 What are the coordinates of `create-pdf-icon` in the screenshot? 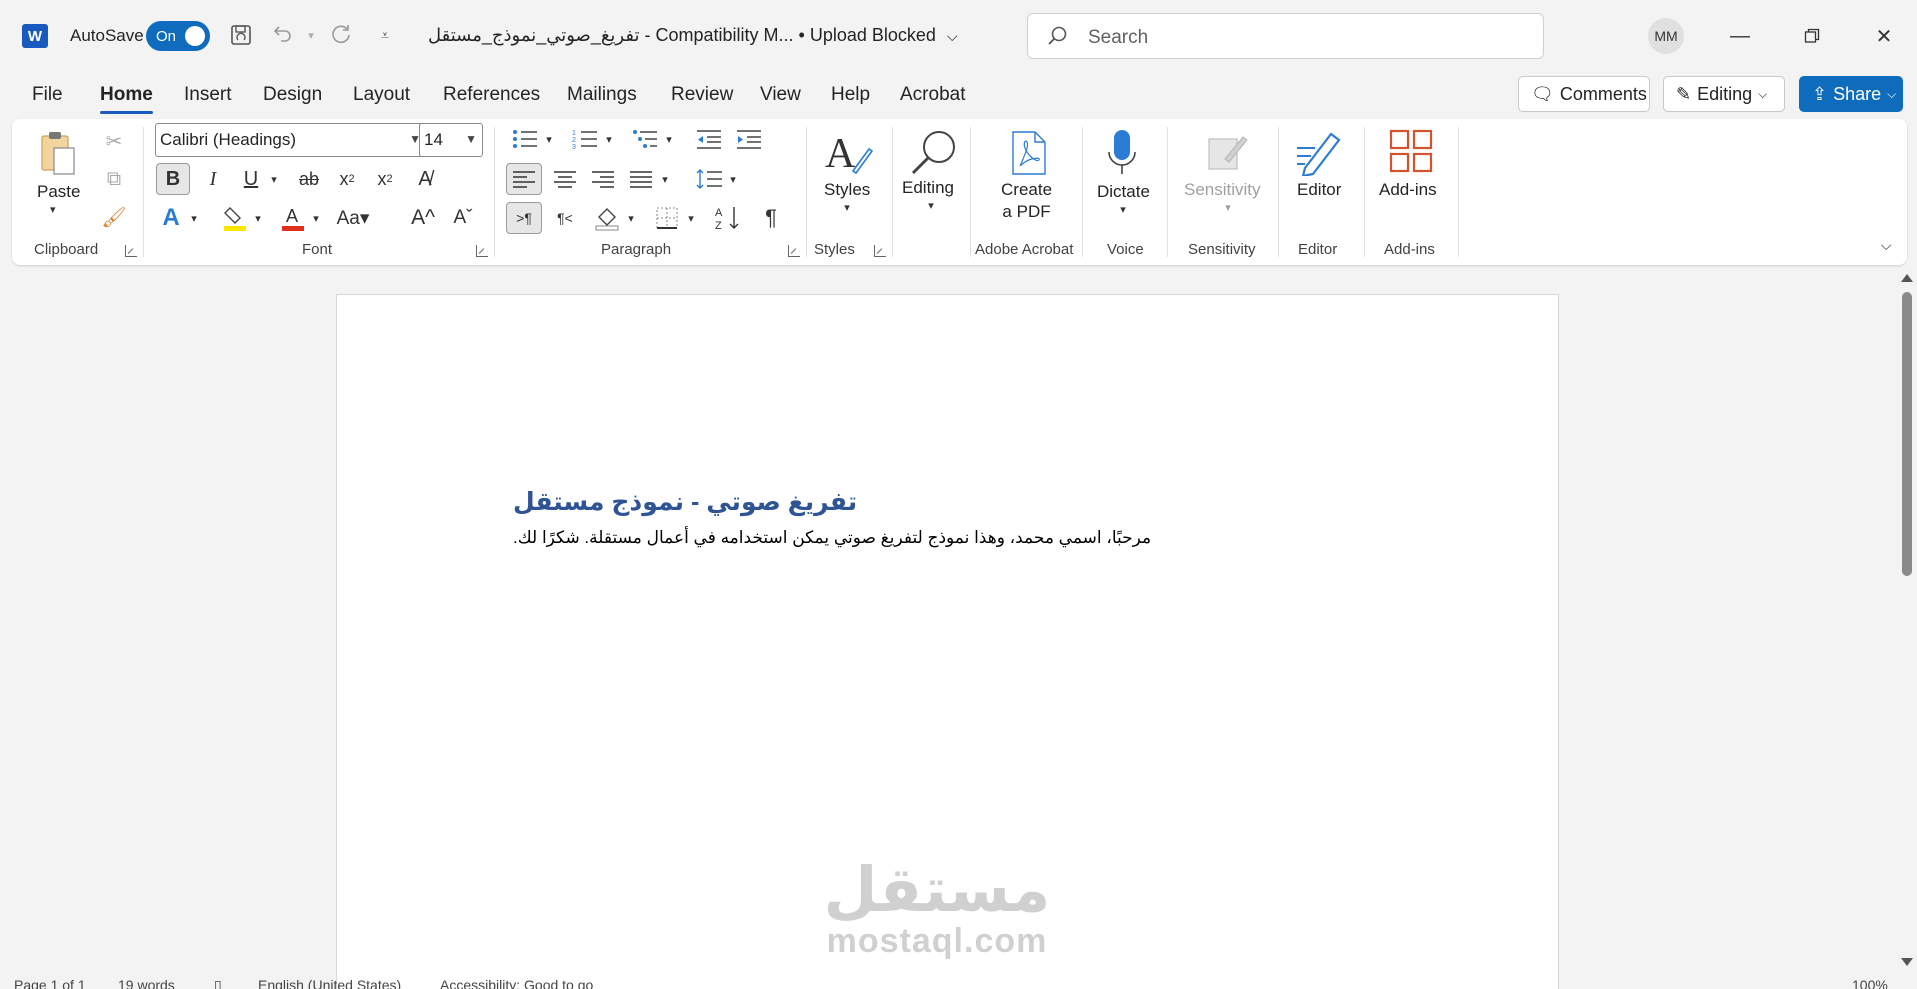 It's located at (1029, 153).